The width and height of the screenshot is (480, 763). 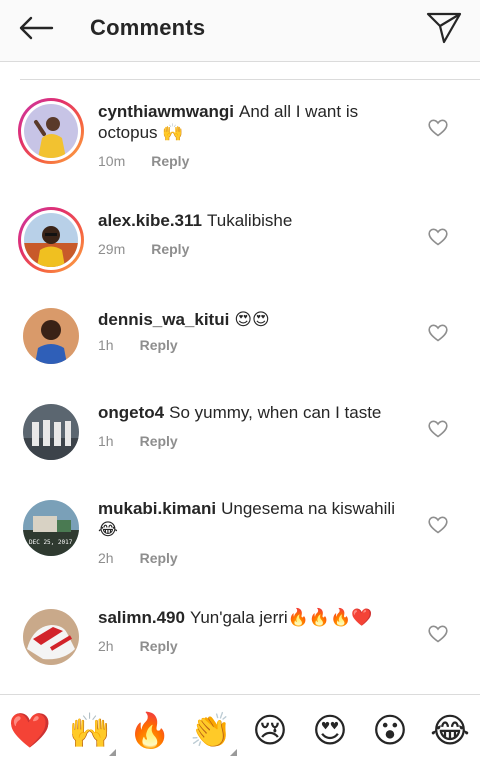 I want to click on send-button, so click(x=444, y=28).